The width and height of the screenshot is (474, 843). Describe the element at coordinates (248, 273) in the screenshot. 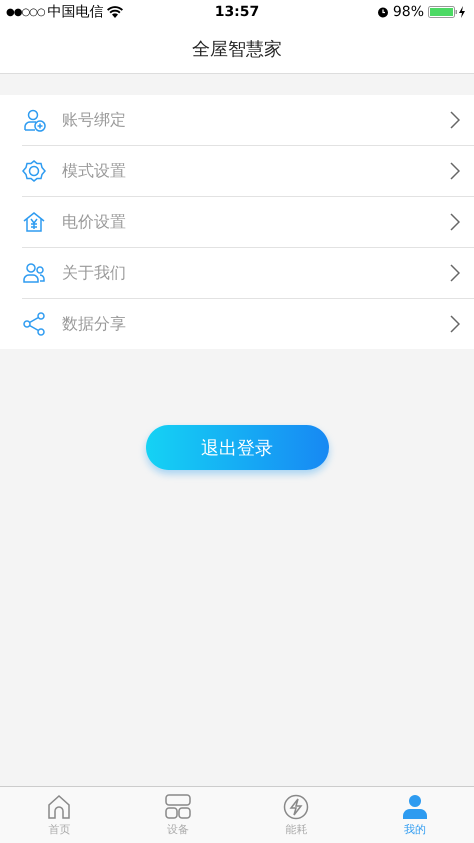

I see `settings-item: 关于我们` at that location.